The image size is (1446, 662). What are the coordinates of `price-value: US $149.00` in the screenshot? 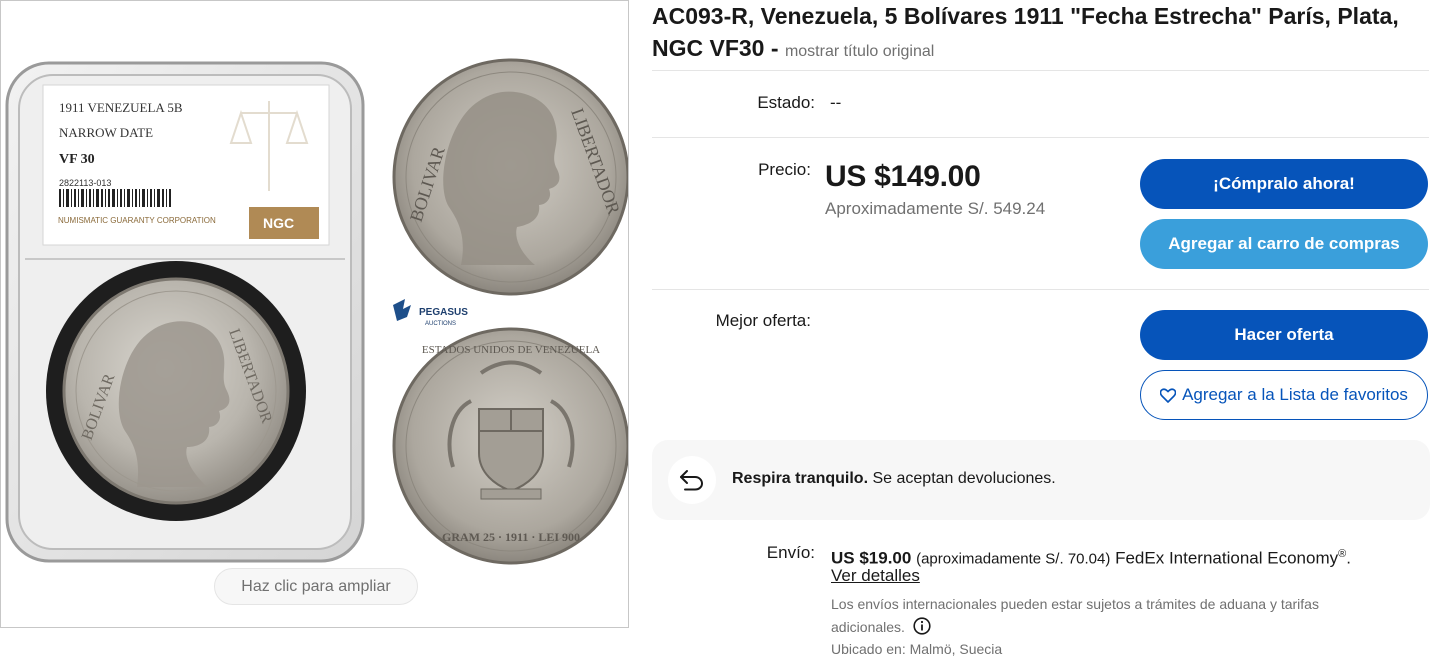 It's located at (903, 176).